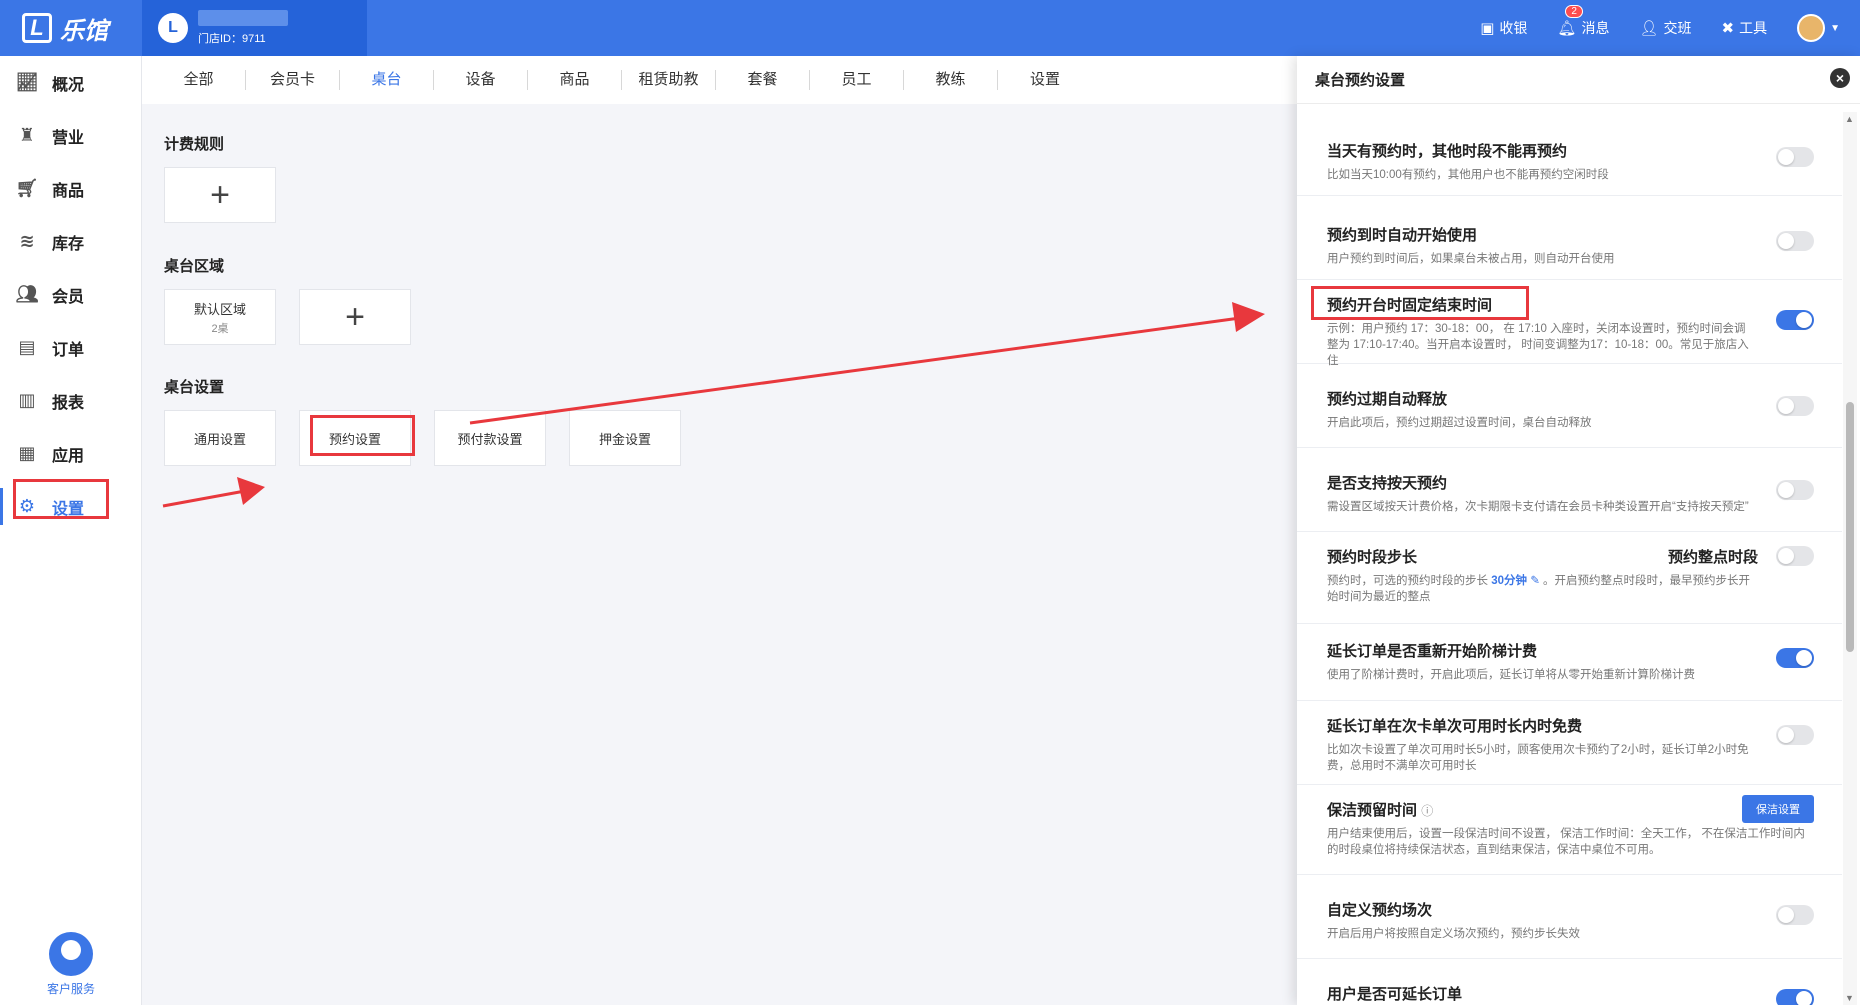 Image resolution: width=1860 pixels, height=1005 pixels. Describe the element at coordinates (1487, 28) in the screenshot. I see `cashier-icon: ▣` at that location.